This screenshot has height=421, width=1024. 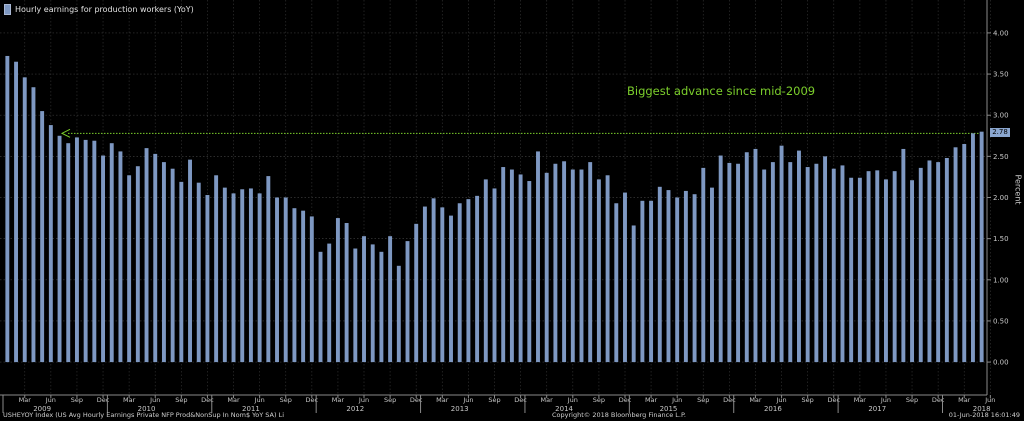 What do you see at coordinates (1001, 157) in the screenshot?
I see `y-tick-label: 2.50` at bounding box center [1001, 157].